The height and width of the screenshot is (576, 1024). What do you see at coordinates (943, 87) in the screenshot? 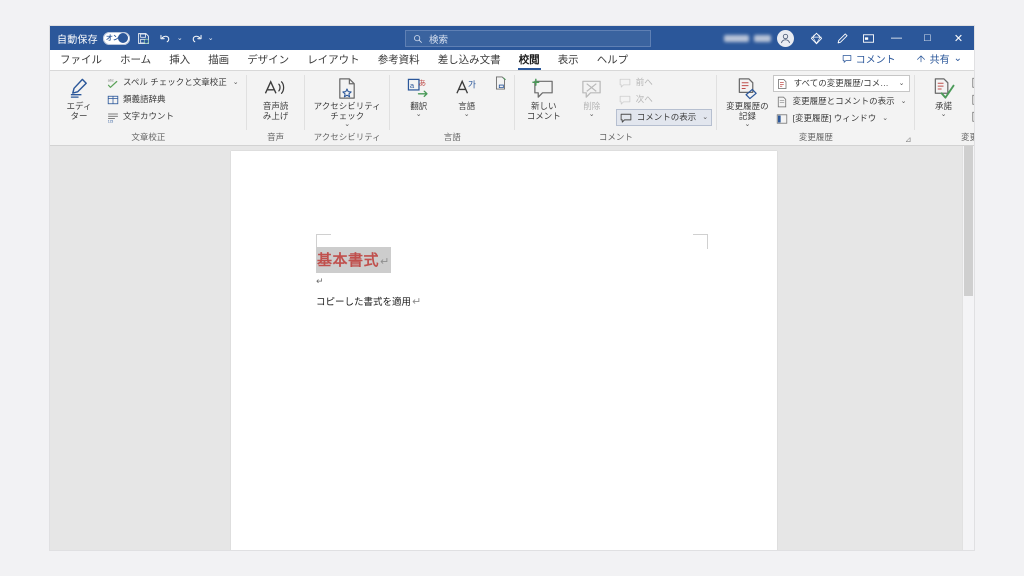
I see `accept-change-icon` at bounding box center [943, 87].